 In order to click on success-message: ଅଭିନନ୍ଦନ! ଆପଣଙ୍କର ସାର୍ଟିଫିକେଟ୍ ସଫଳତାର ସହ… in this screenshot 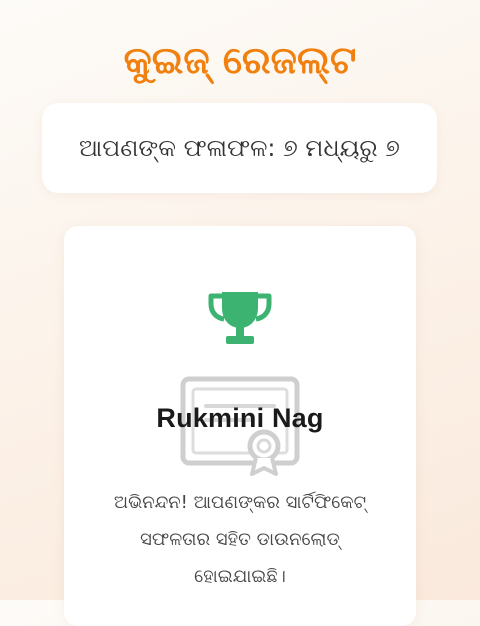, I will do `click(240, 539)`.